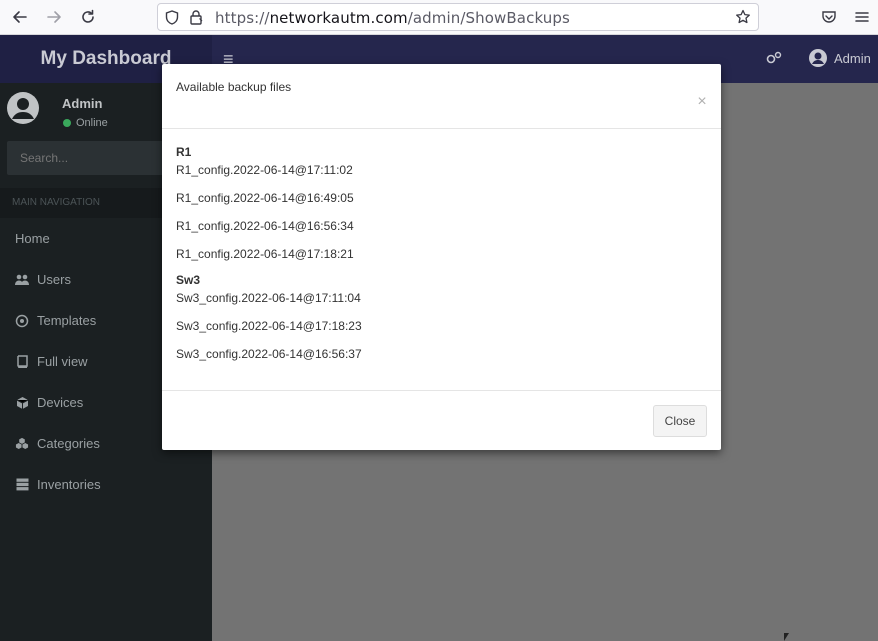  What do you see at coordinates (441, 358) in the screenshot?
I see `backup-file-link: Sw3_config.2022-06-14@16:56:37` at bounding box center [441, 358].